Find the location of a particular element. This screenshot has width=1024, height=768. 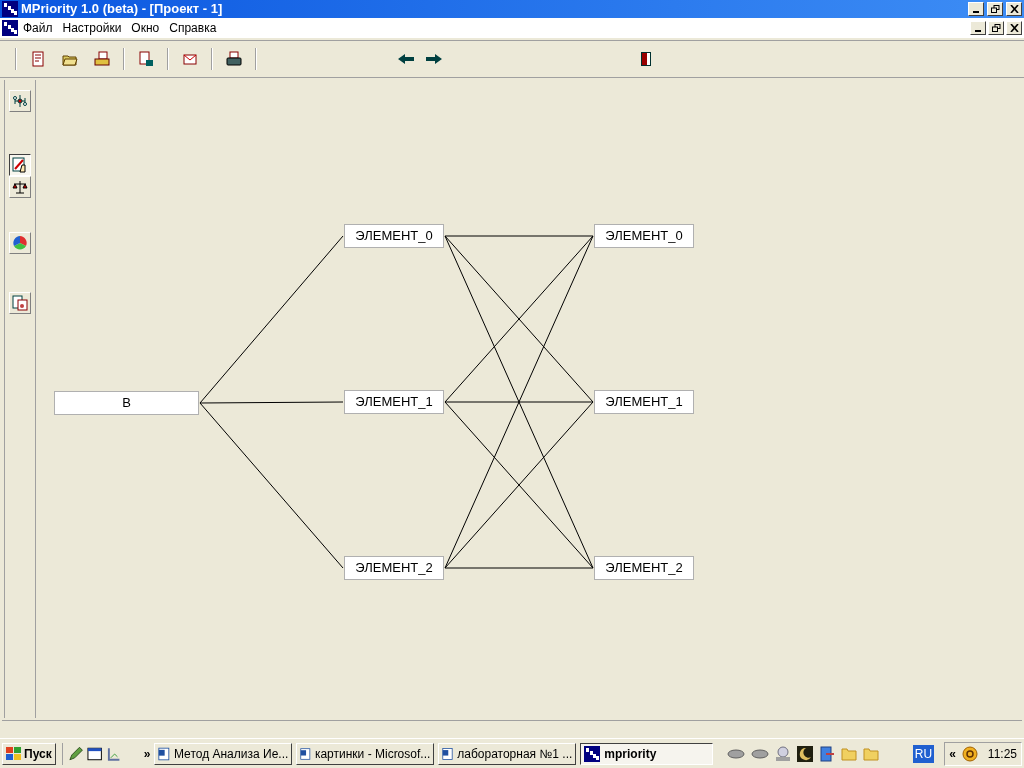

documents-icon is located at coordinates (20, 303).